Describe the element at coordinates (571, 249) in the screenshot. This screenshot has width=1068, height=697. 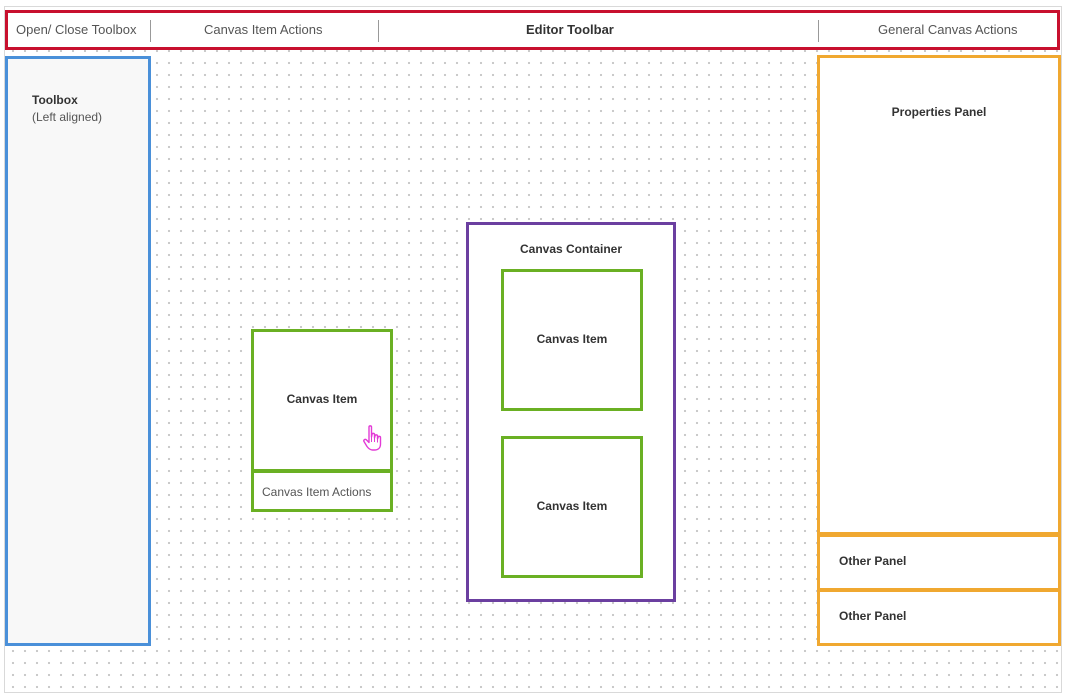
I see `canvas-container-title: Canvas Container` at that location.